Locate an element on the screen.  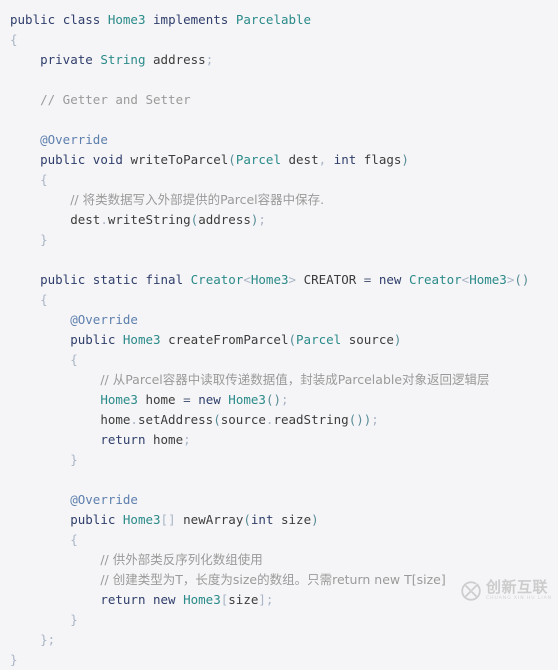
code-line: // 供外部类反序列化数组使用 is located at coordinates (181, 559).